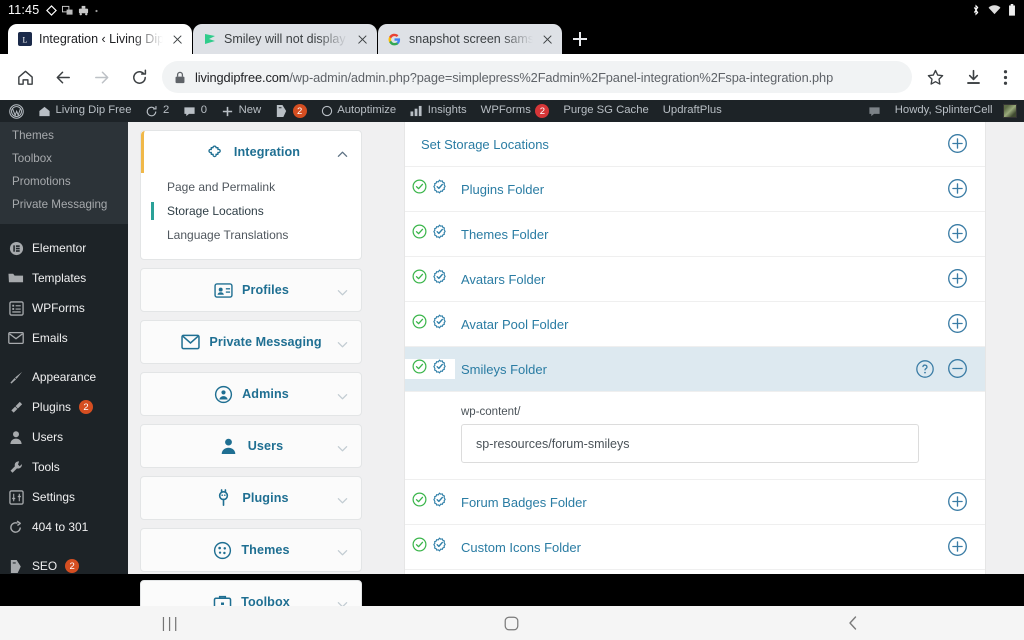  I want to click on star-icon, so click(935, 77).